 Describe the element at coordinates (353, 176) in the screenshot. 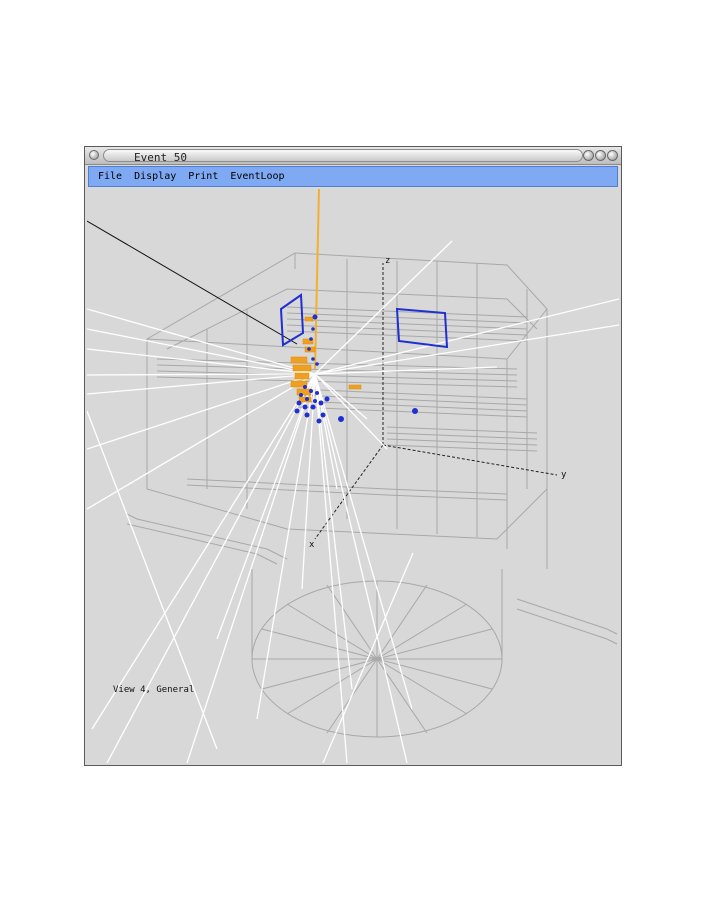

I see `menu-bar: File Display Print EventLoop` at that location.